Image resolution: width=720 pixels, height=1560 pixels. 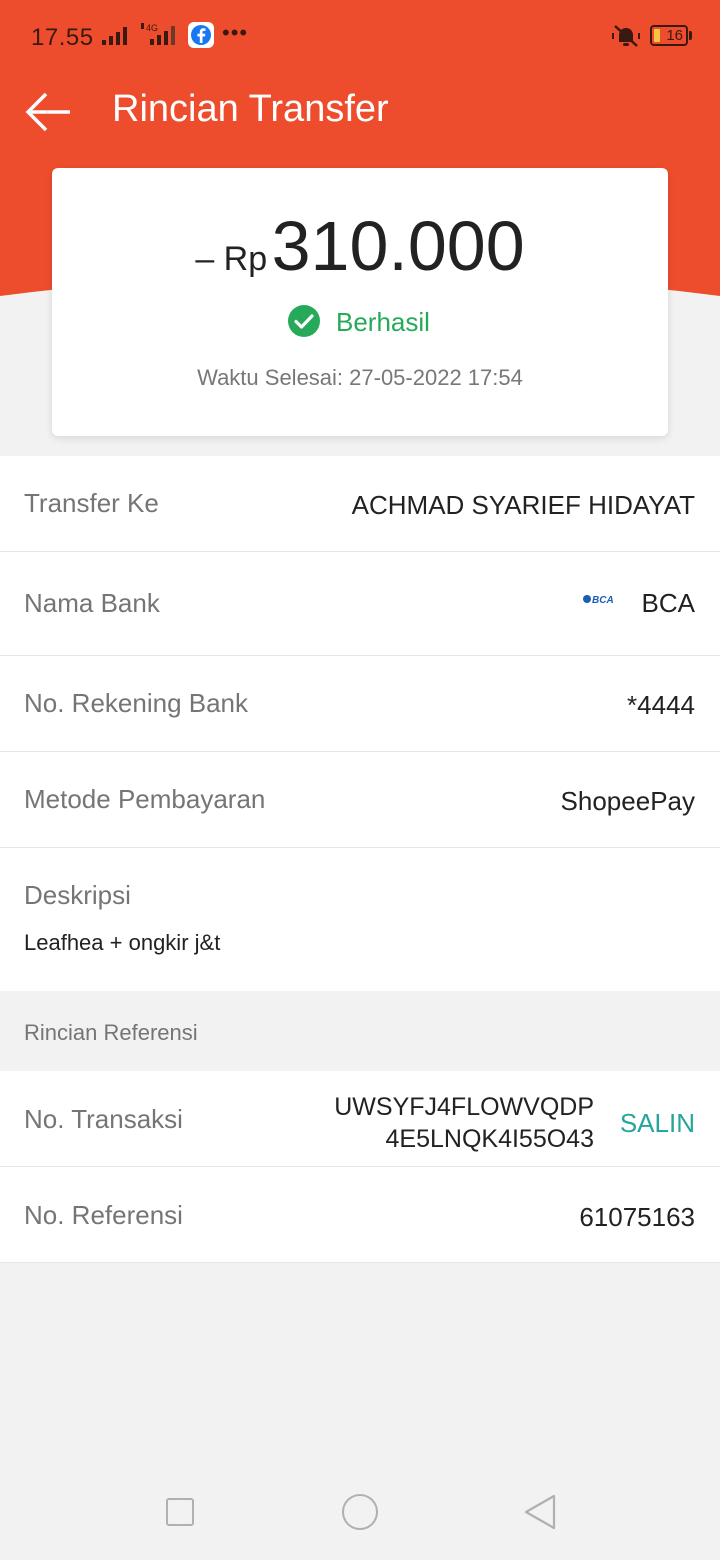 I want to click on detail-label: Nama Bank, so click(x=92, y=603).